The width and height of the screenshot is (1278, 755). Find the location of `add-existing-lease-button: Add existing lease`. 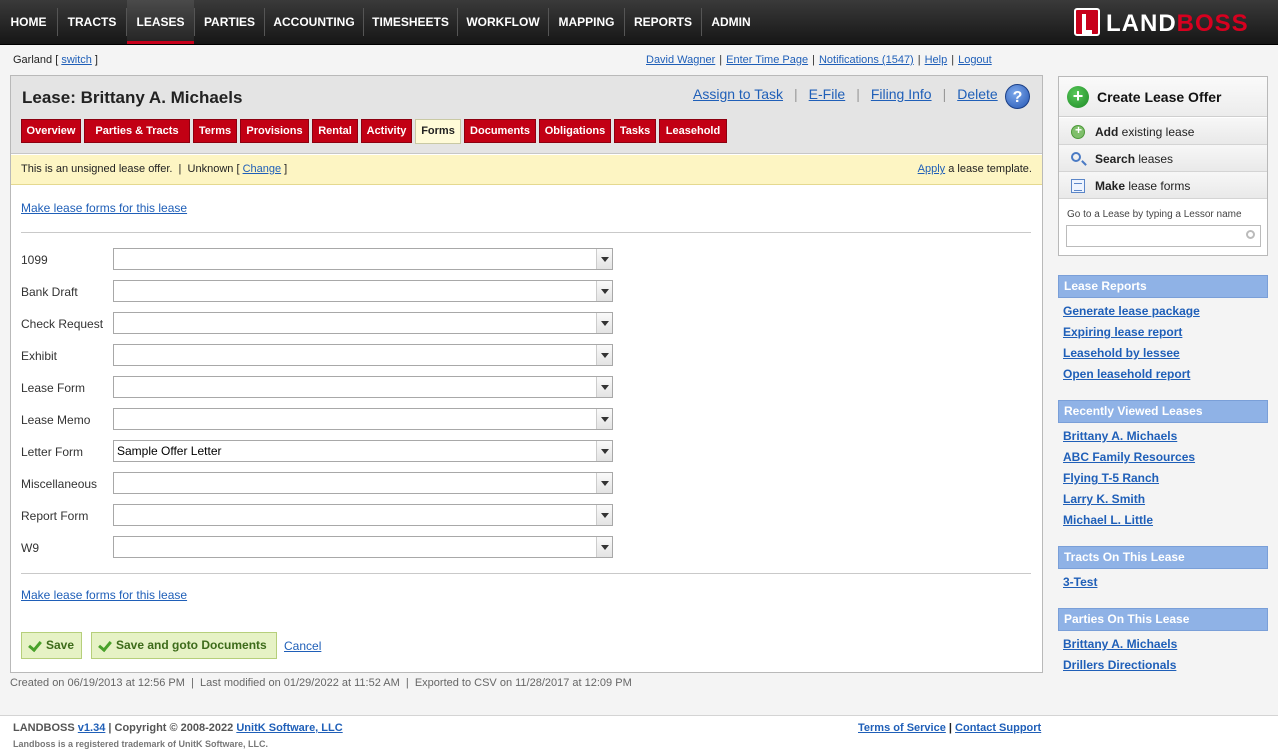

add-existing-lease-button: Add existing lease is located at coordinates (1163, 131).